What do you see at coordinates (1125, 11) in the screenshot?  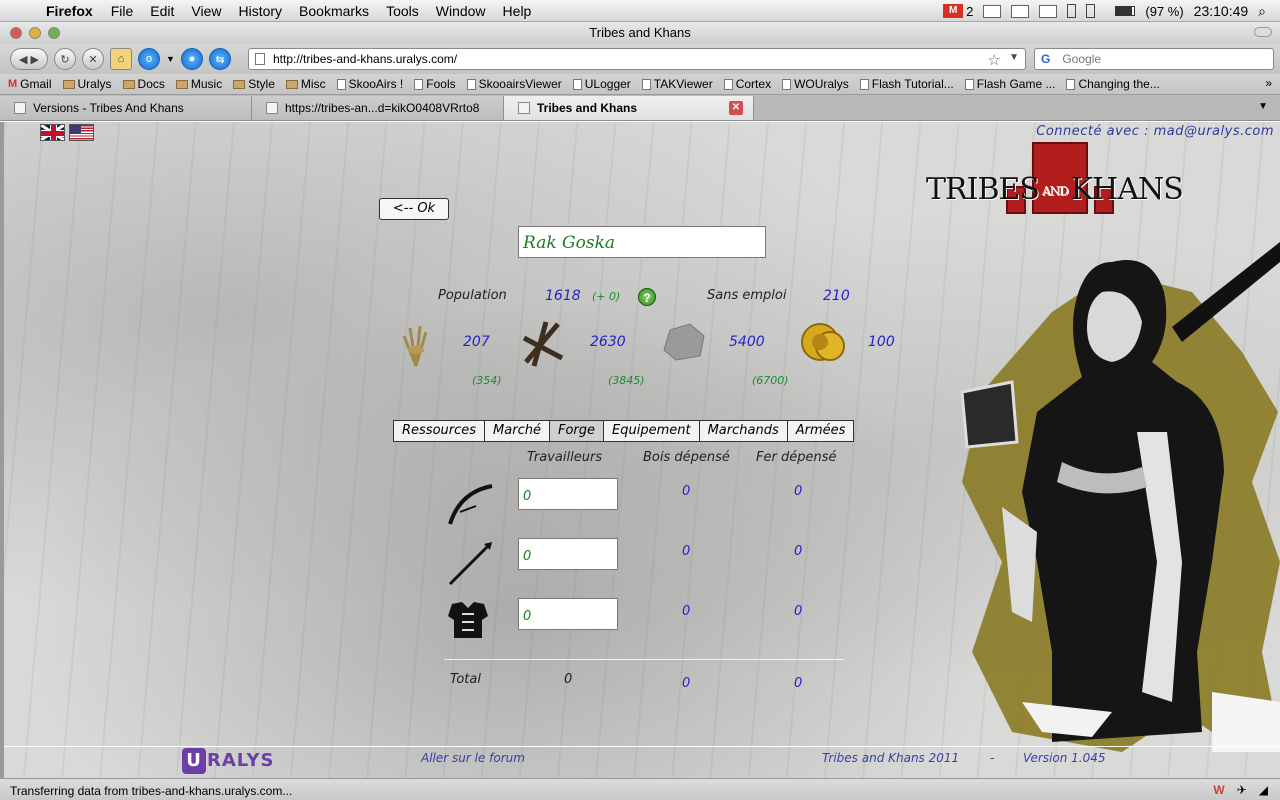 I see `battery-icon` at bounding box center [1125, 11].